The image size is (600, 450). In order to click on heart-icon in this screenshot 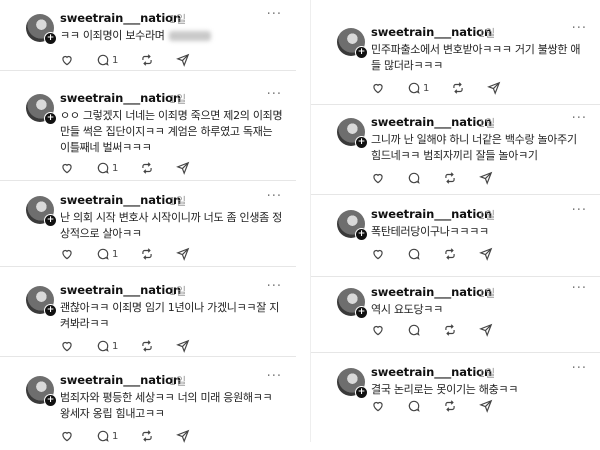, I will do `click(67, 60)`.